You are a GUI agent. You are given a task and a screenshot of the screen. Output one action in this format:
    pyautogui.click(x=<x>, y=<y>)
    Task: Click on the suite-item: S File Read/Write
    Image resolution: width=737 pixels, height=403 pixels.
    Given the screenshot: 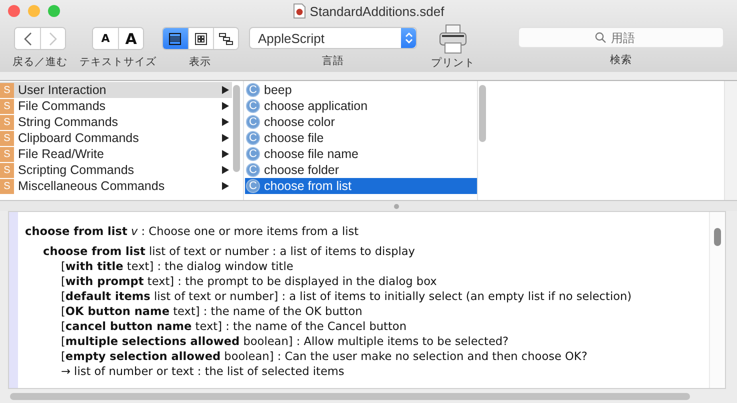 What is the action you would take?
    pyautogui.click(x=116, y=154)
    